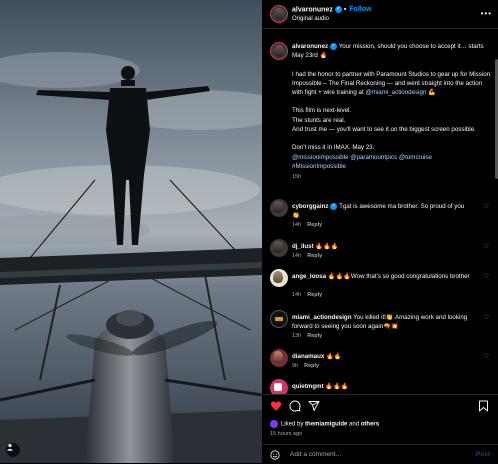  Describe the element at coordinates (370, 425) in the screenshot. I see `liked-others: others` at that location.